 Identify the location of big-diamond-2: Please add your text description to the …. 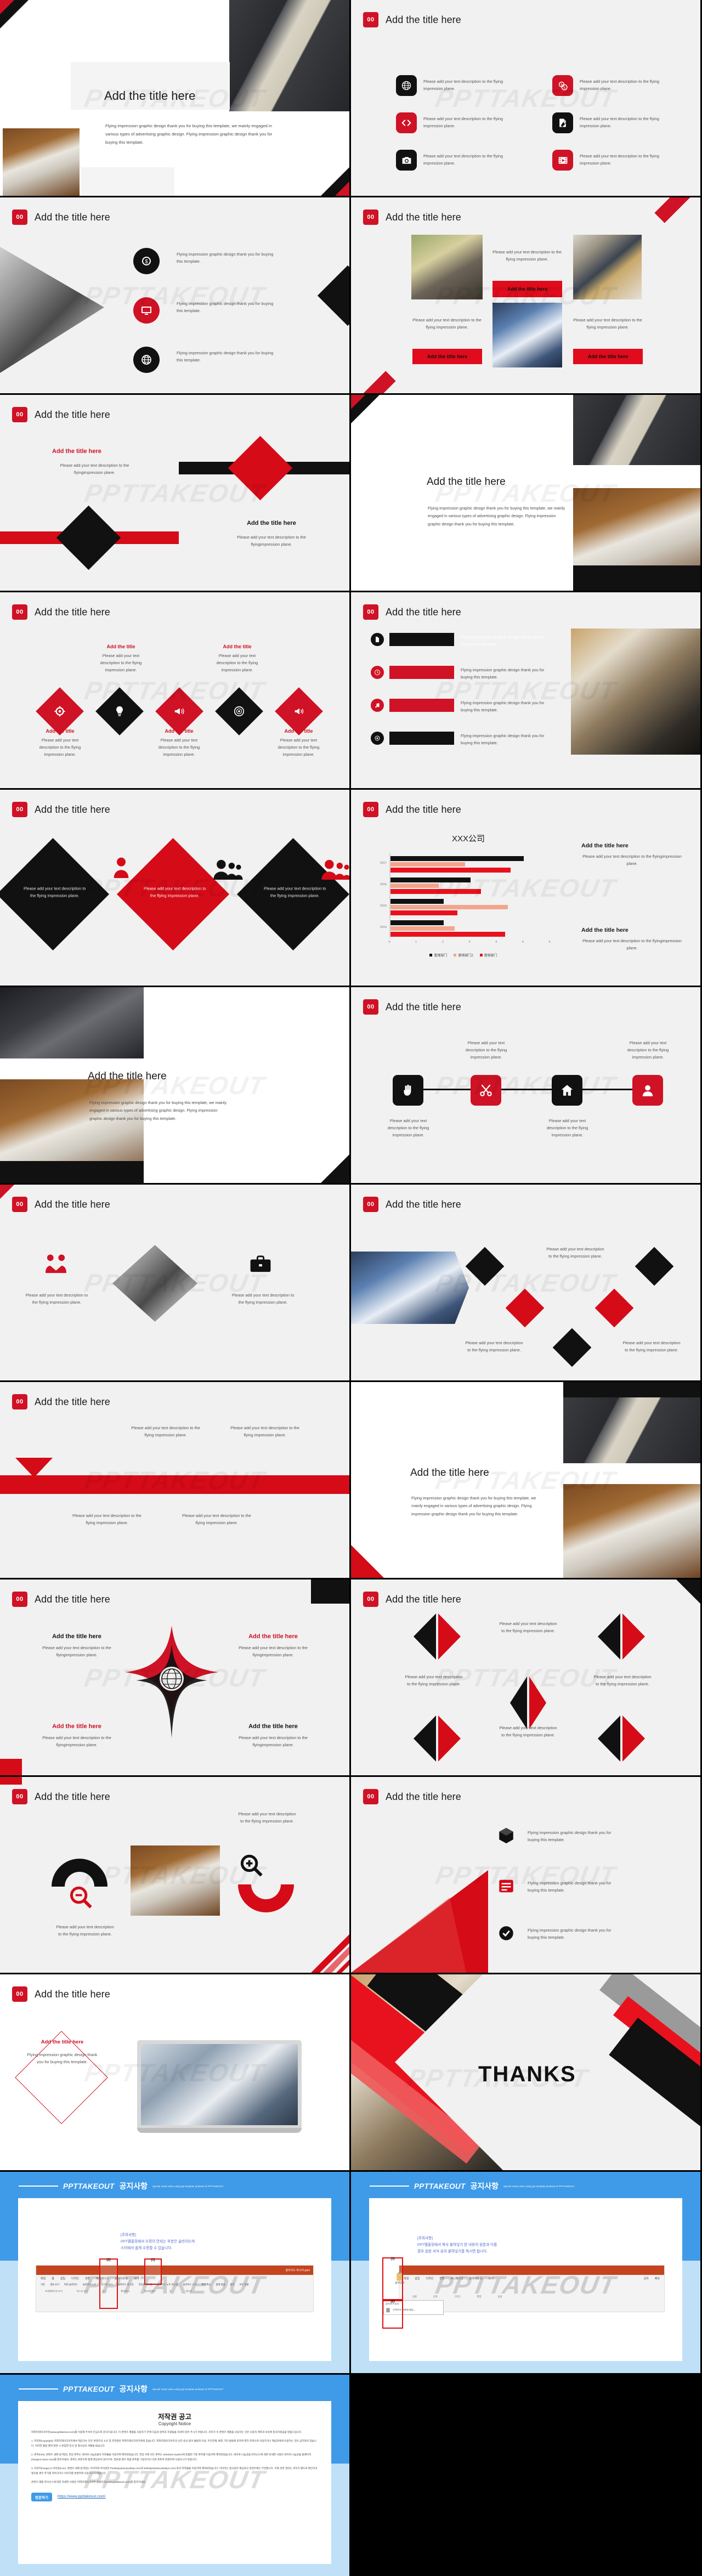
(173, 894).